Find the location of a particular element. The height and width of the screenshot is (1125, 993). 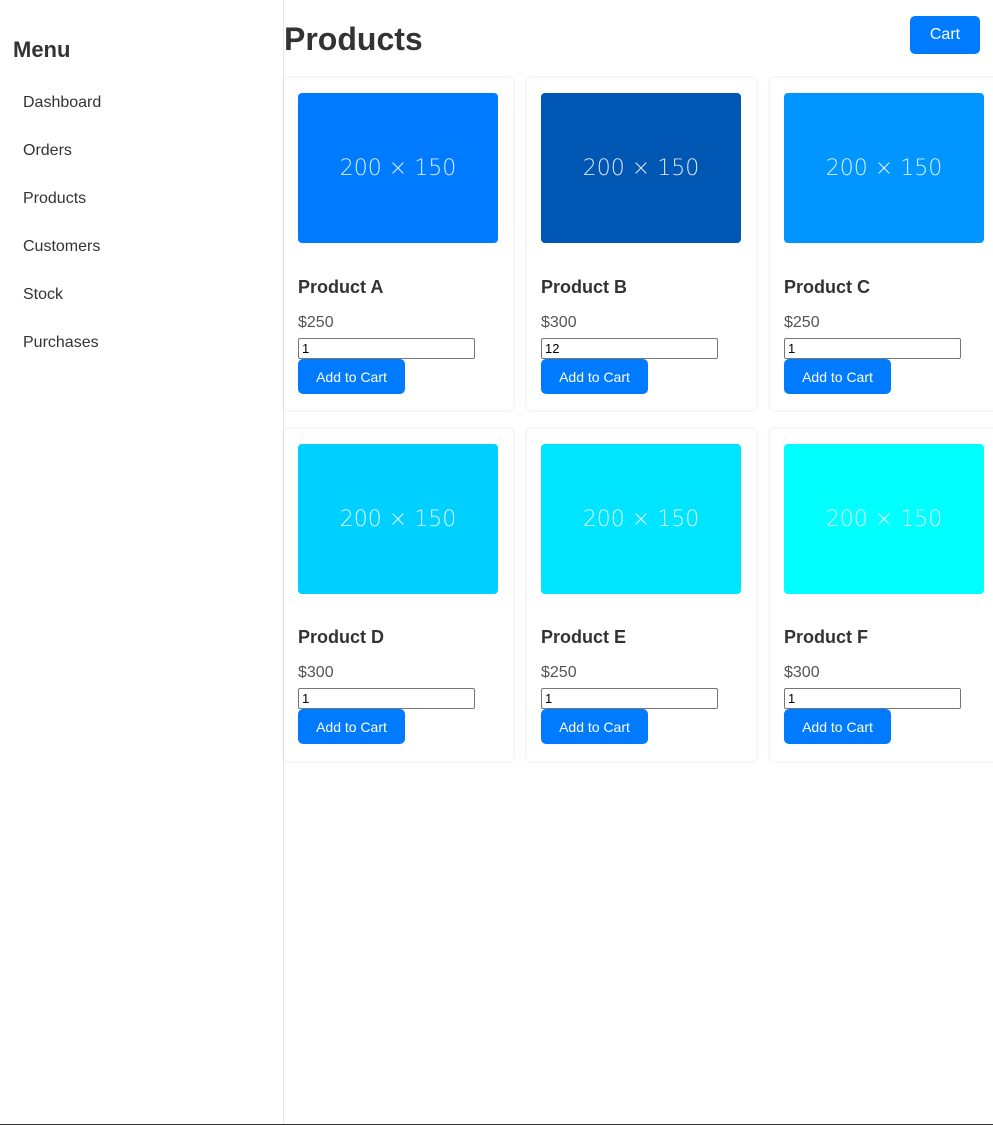

sidebar-item-stock: Stock is located at coordinates (43, 295).